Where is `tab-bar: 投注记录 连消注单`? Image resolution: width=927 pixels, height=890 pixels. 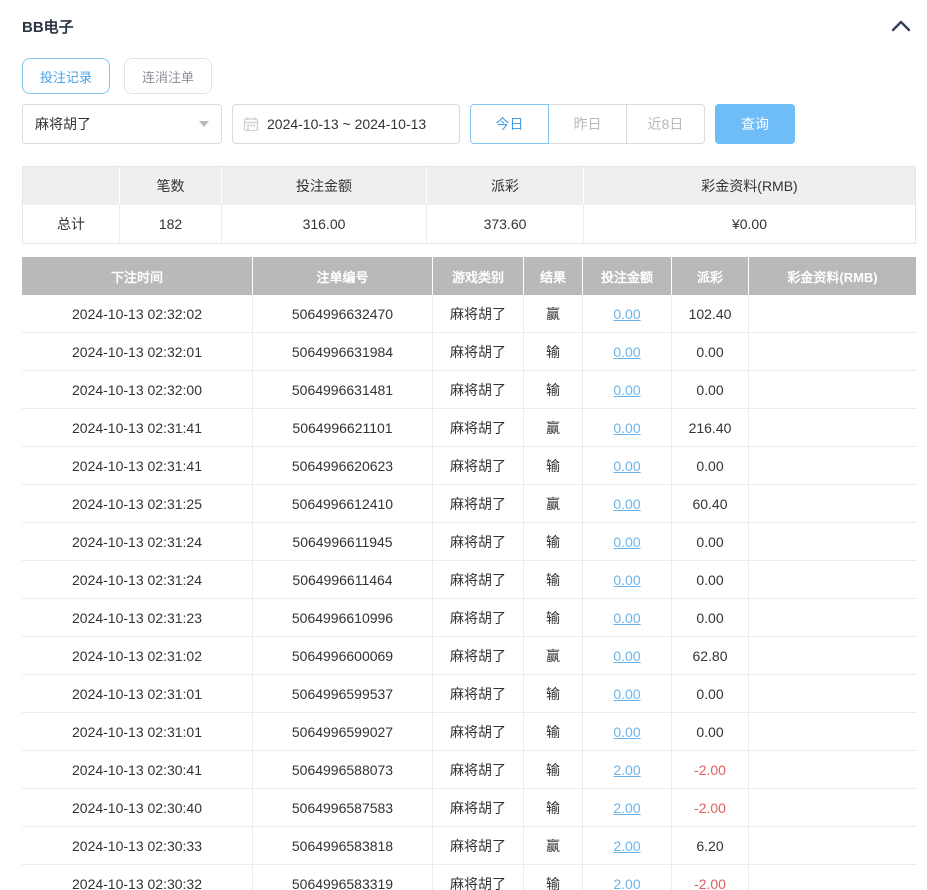
tab-bar: 投注记录 连消注单 is located at coordinates (469, 76).